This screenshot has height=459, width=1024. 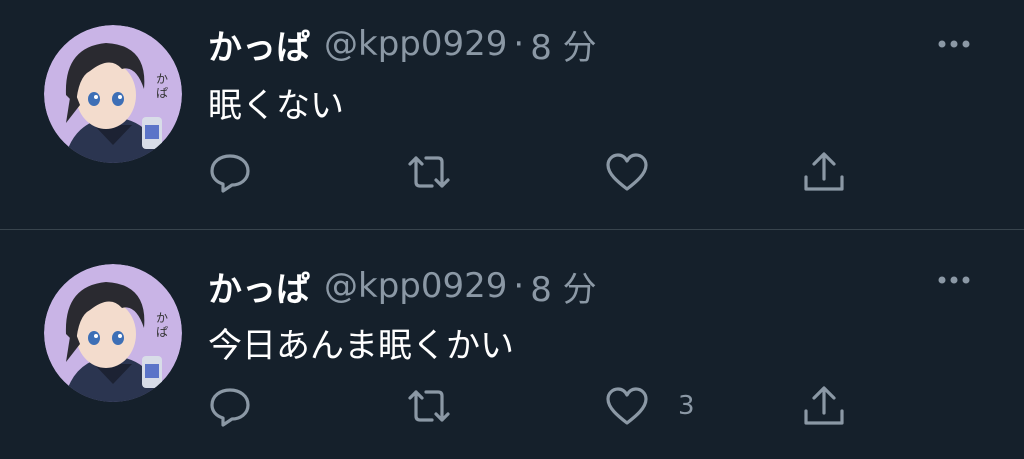 I want to click on tweet-text: 眠くない, so click(x=276, y=106).